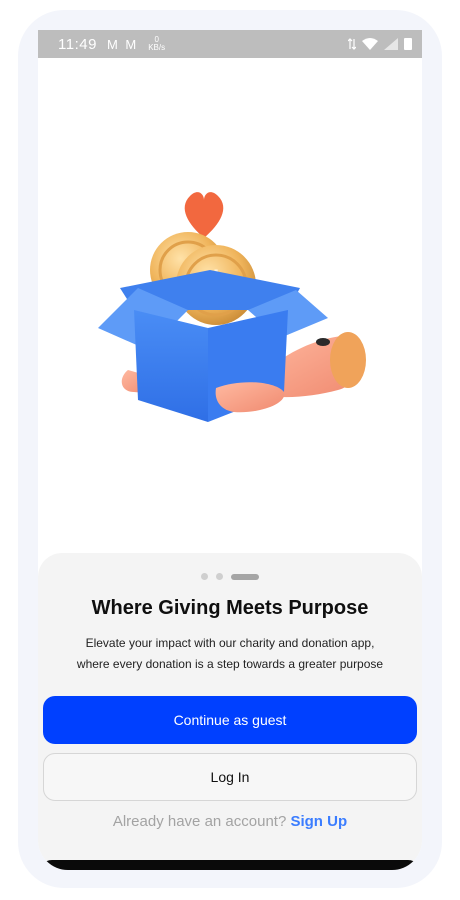 Image resolution: width=460 pixels, height=900 pixels. Describe the element at coordinates (230, 44) in the screenshot. I see `status-bar: 11:49 M M 0 KB/s` at that location.